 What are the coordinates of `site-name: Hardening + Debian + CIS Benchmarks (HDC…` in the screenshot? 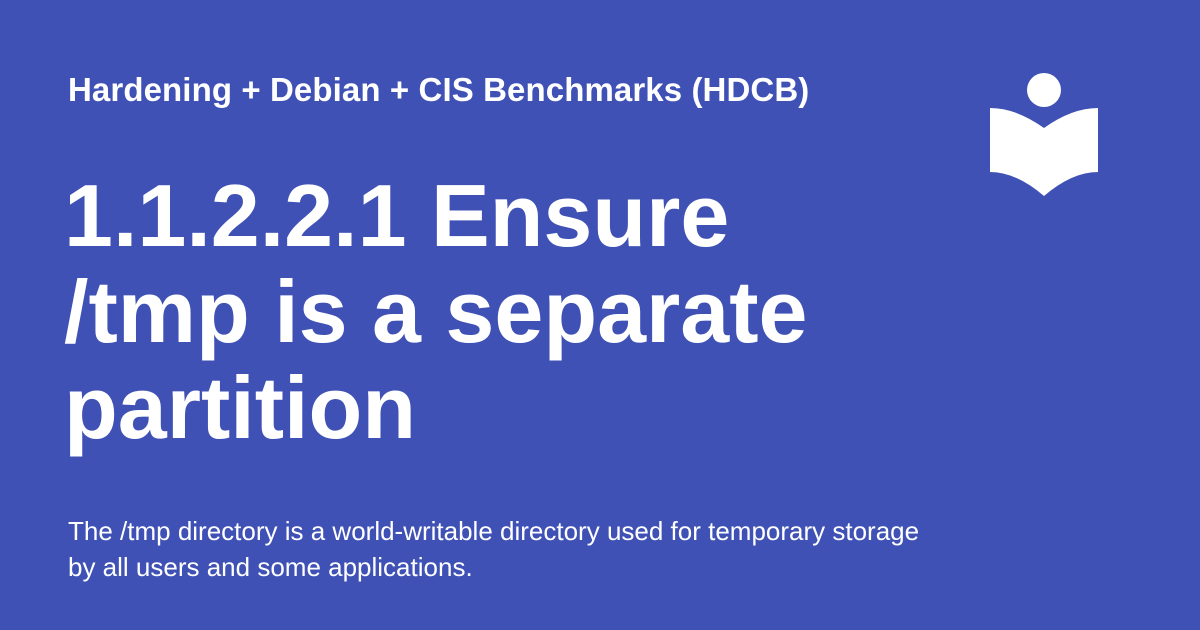 It's located at (439, 89).